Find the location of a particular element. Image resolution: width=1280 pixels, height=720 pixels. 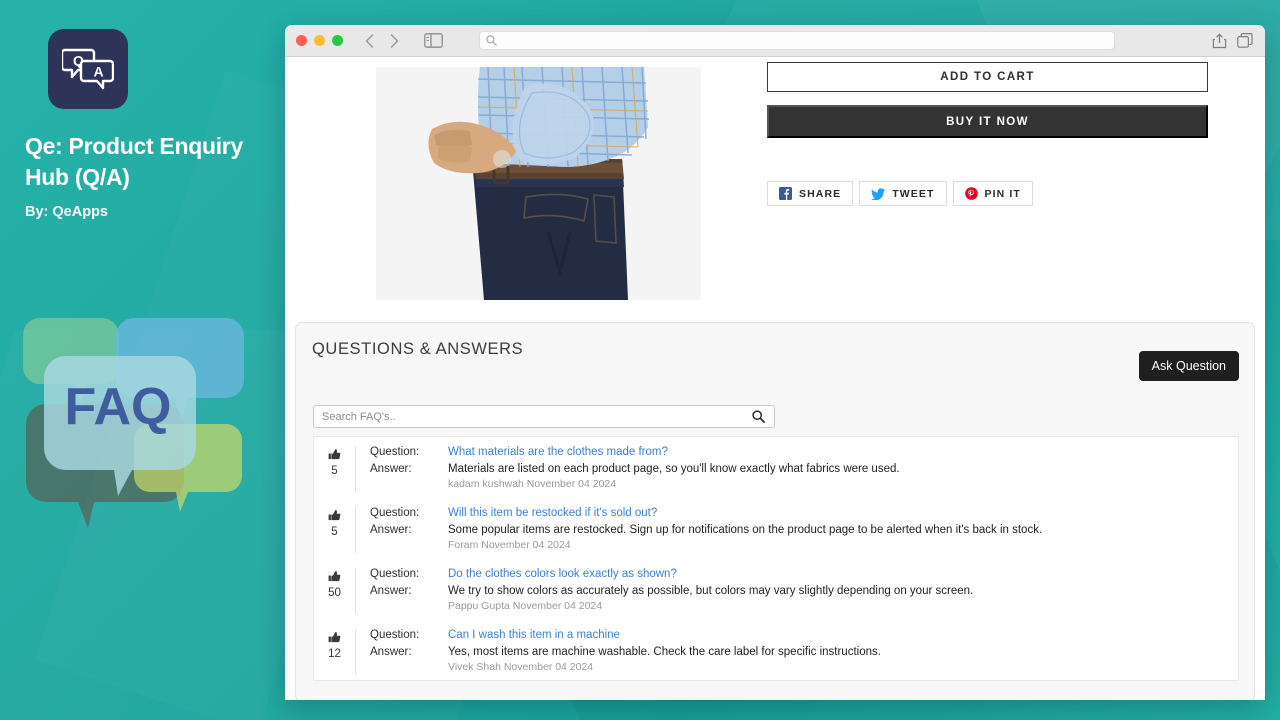

qa-speech-bubbles-icon: Q A is located at coordinates (87, 69).